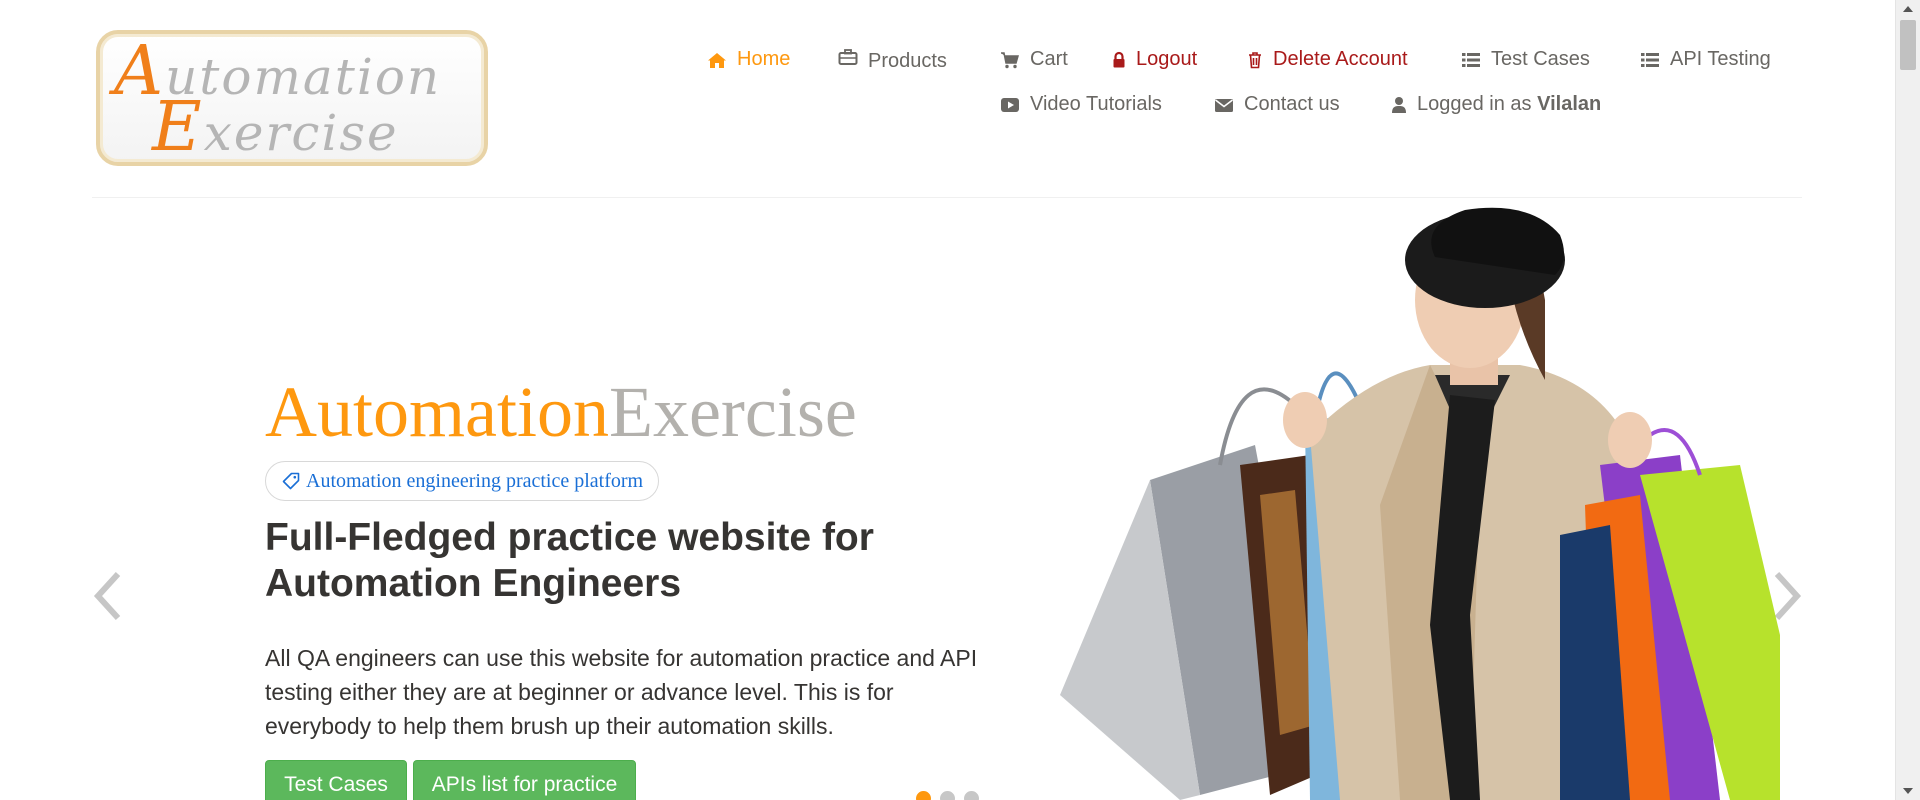 This screenshot has height=800, width=1920. I want to click on logged-in-text: Logged in as Vilalan, so click(1509, 104).